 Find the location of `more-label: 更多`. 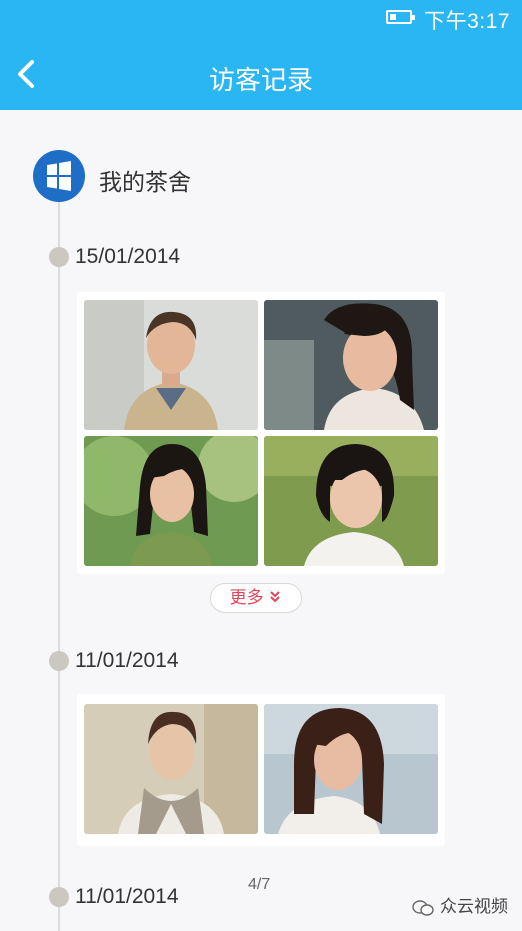

more-label: 更多 is located at coordinates (246, 597).